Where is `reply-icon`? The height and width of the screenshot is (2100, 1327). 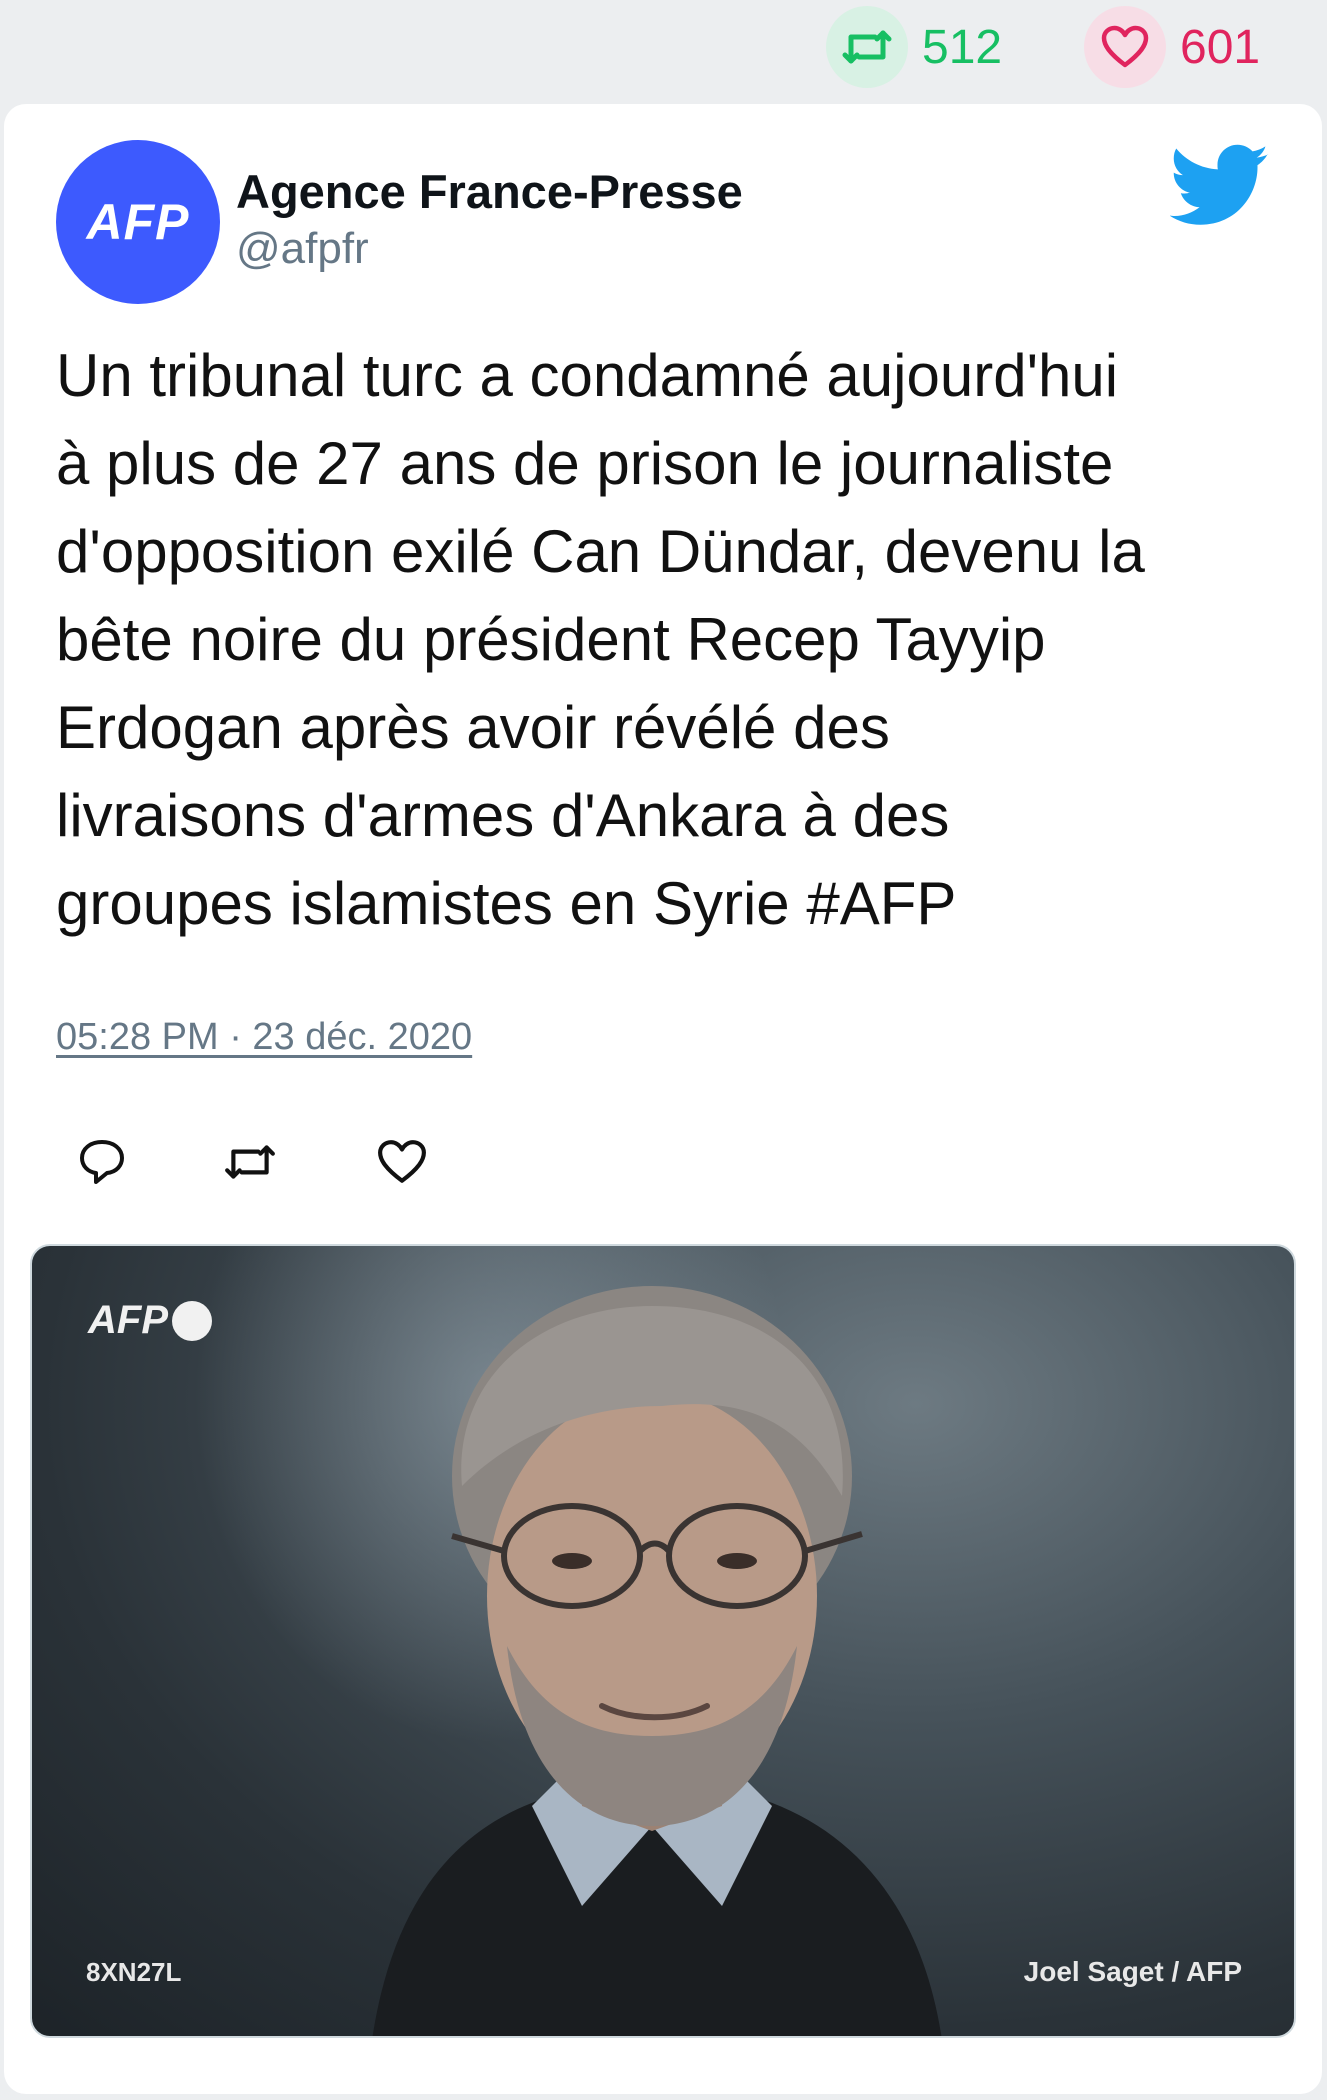
reply-icon is located at coordinates (102, 1164).